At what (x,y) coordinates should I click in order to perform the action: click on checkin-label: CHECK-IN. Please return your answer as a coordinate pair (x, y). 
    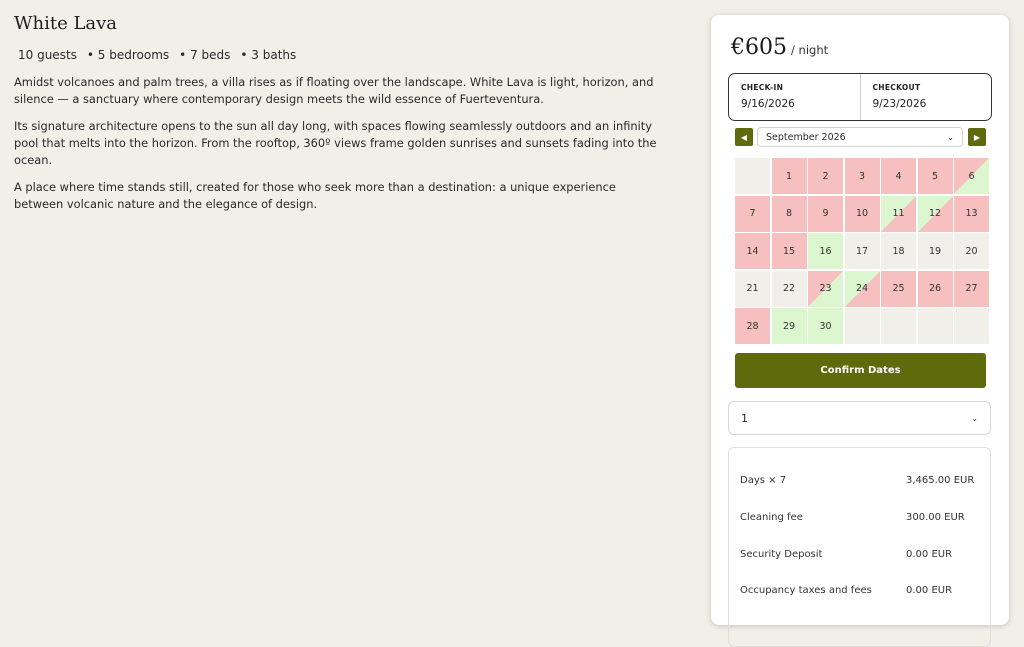
    Looking at the image, I should click on (762, 87).